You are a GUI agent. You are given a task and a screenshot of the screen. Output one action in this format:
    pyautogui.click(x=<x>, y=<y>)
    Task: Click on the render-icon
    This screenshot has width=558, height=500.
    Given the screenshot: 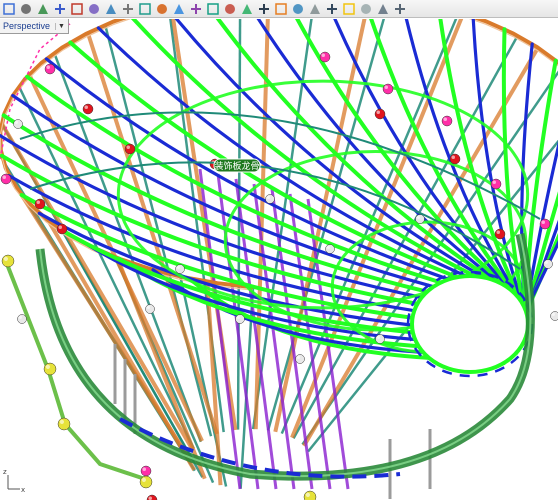 What is the action you would take?
    pyautogui.click(x=179, y=9)
    